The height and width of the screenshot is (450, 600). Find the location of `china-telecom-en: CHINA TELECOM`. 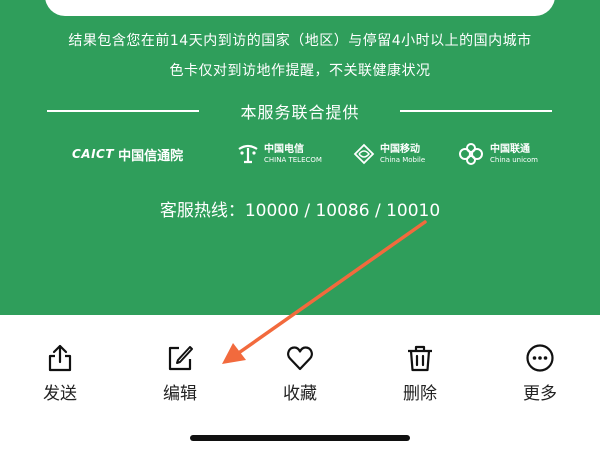

china-telecom-en: CHINA TELECOM is located at coordinates (293, 159).